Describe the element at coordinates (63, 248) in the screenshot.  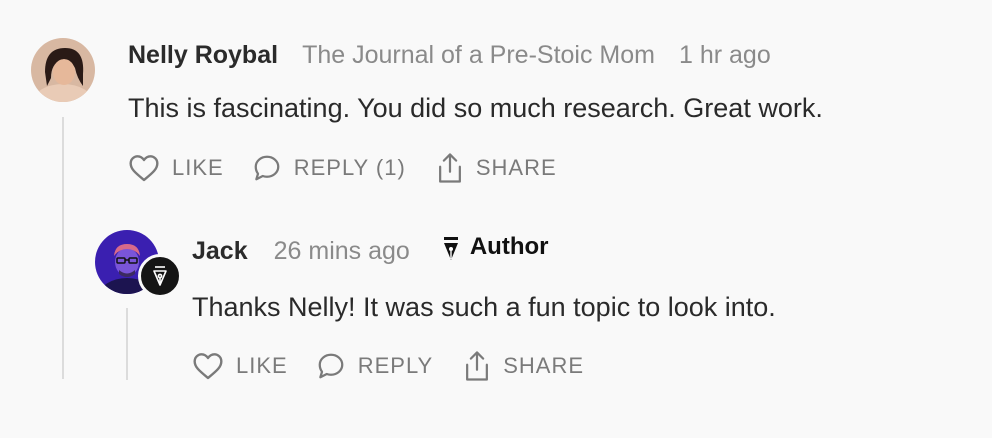
I see `nelly-thread-line` at that location.